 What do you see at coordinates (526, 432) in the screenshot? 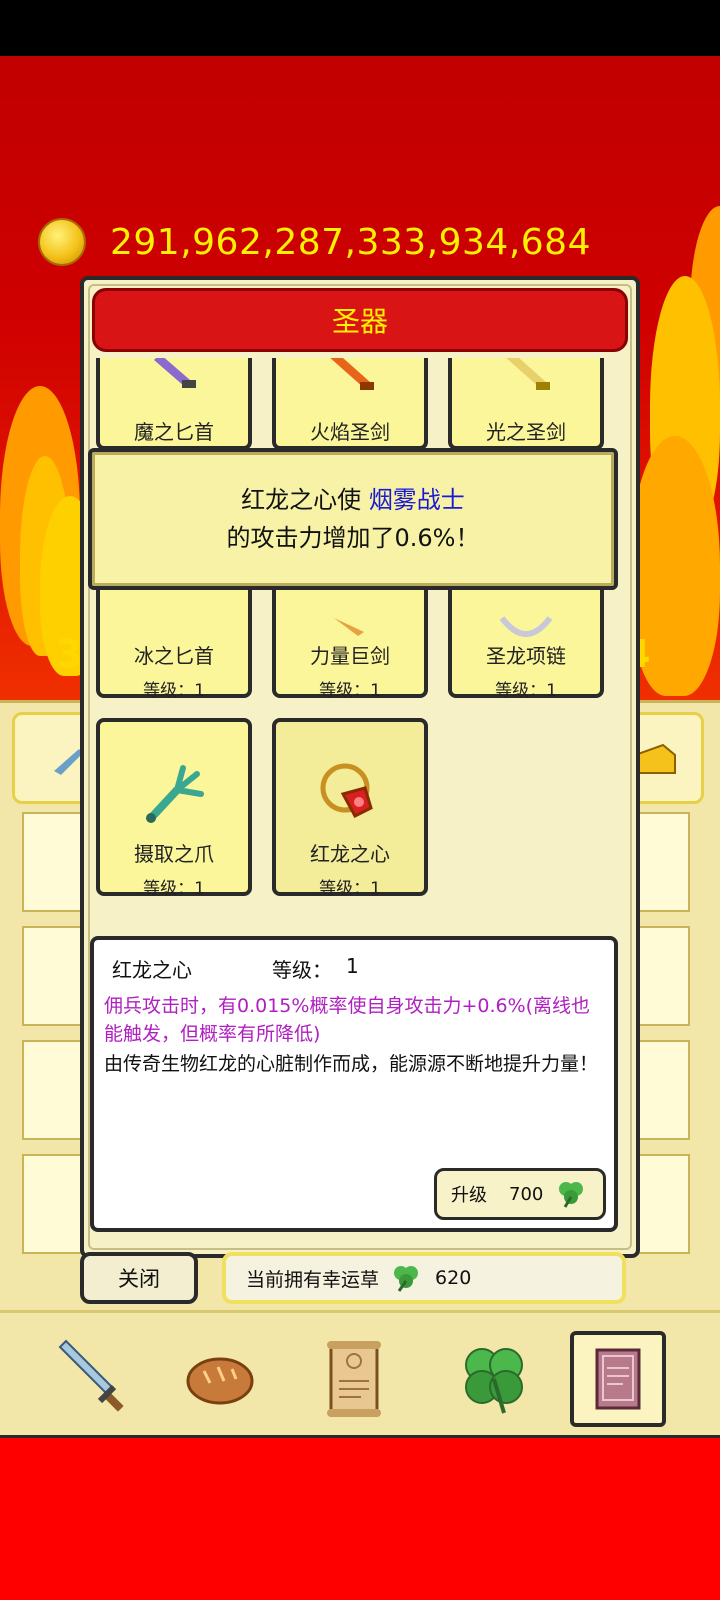
I see `card-name: 光之圣剑` at bounding box center [526, 432].